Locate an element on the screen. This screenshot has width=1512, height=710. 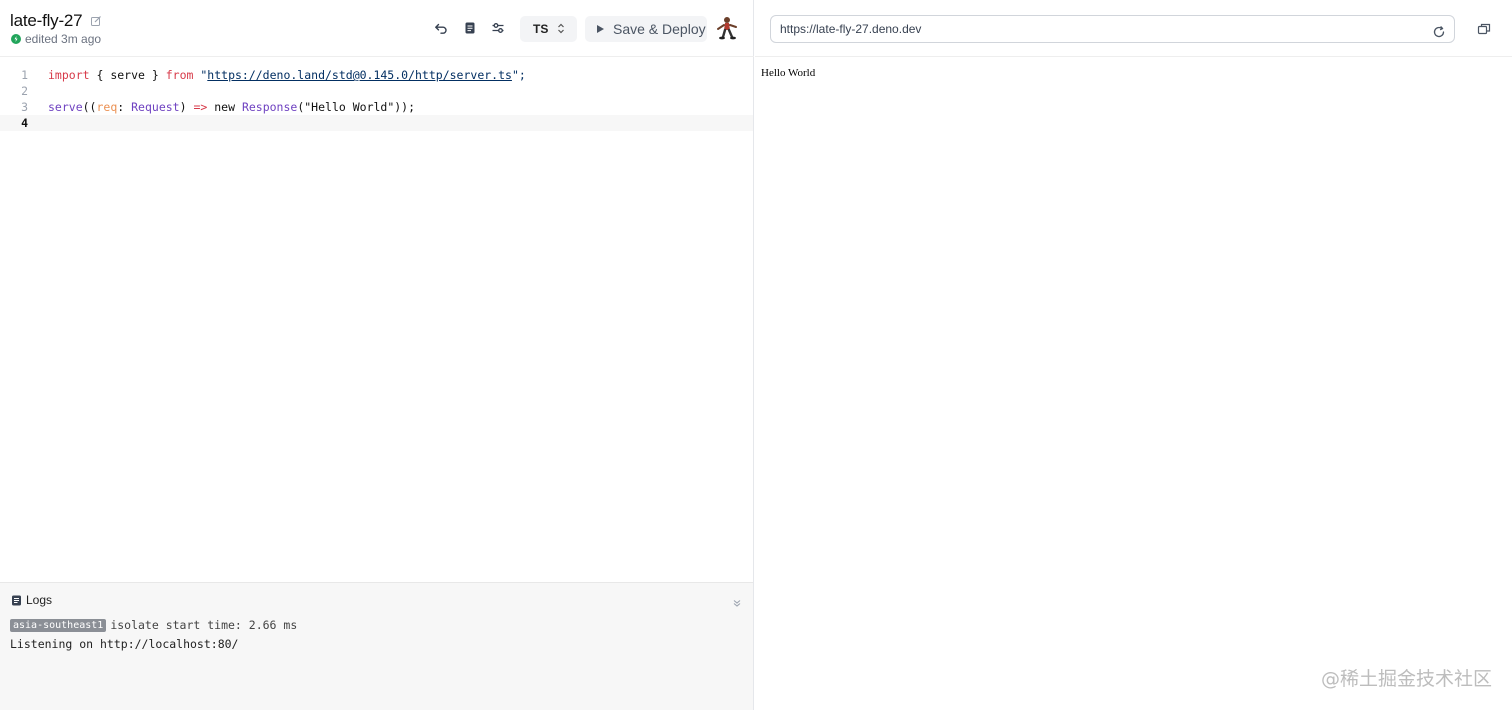
logs-header: Logs is located at coordinates (31, 600).